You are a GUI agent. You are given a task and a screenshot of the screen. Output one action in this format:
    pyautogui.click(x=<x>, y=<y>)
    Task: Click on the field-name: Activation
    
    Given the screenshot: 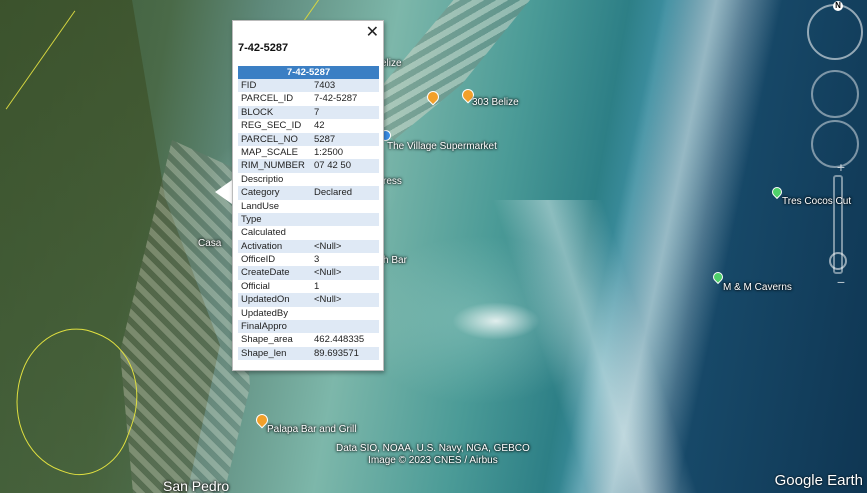 What is the action you would take?
    pyautogui.click(x=262, y=246)
    